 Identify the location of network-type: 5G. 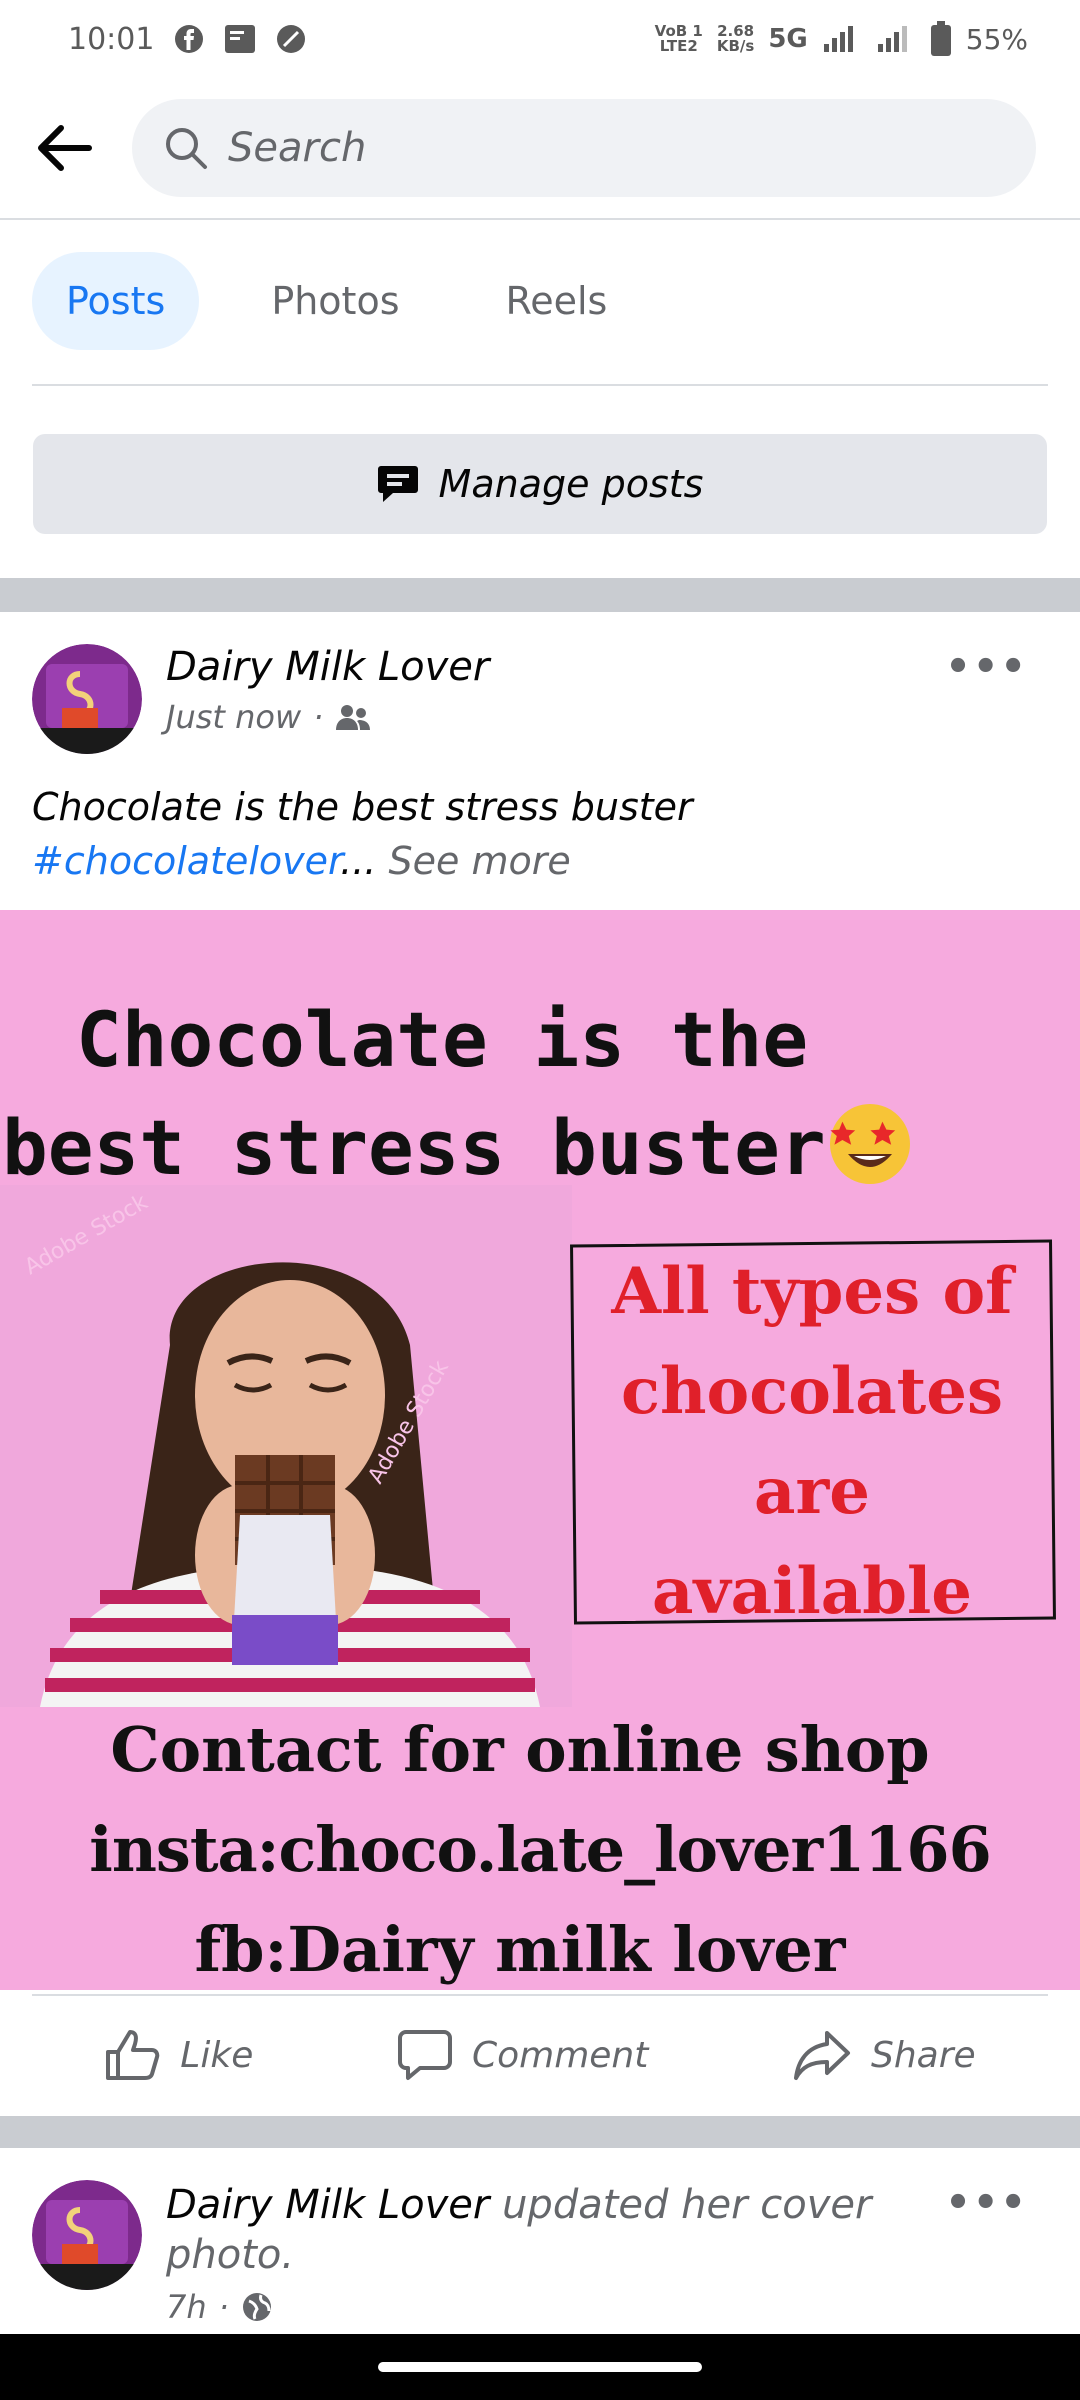
(788, 39).